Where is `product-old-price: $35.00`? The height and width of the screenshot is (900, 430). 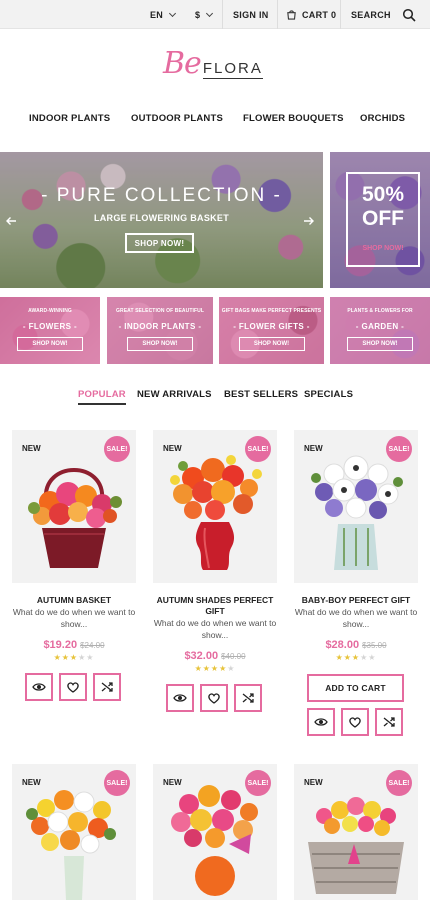 product-old-price: $35.00 is located at coordinates (374, 645).